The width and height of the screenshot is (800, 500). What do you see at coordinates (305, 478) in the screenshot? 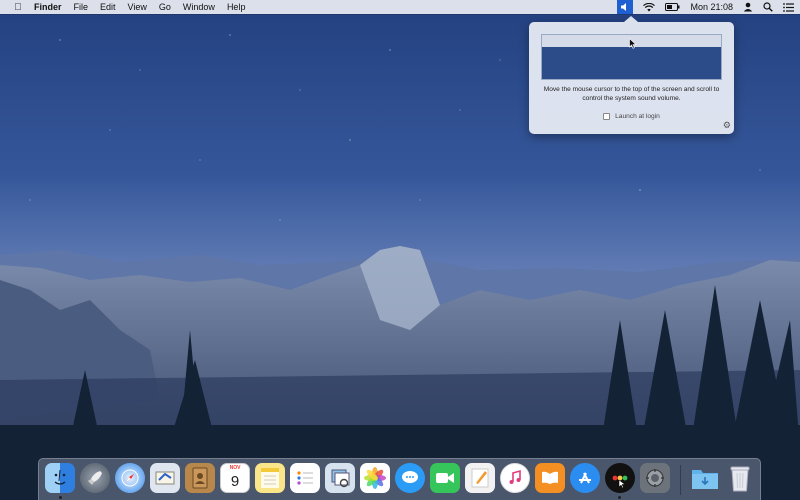
I see `reminders-icon` at bounding box center [305, 478].